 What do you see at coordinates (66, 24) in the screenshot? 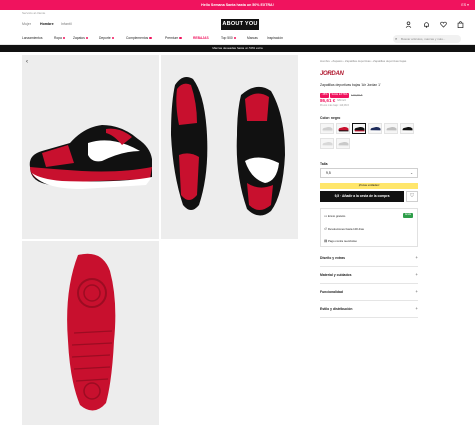
I see `gender-tab-kids: Infantil` at bounding box center [66, 24].